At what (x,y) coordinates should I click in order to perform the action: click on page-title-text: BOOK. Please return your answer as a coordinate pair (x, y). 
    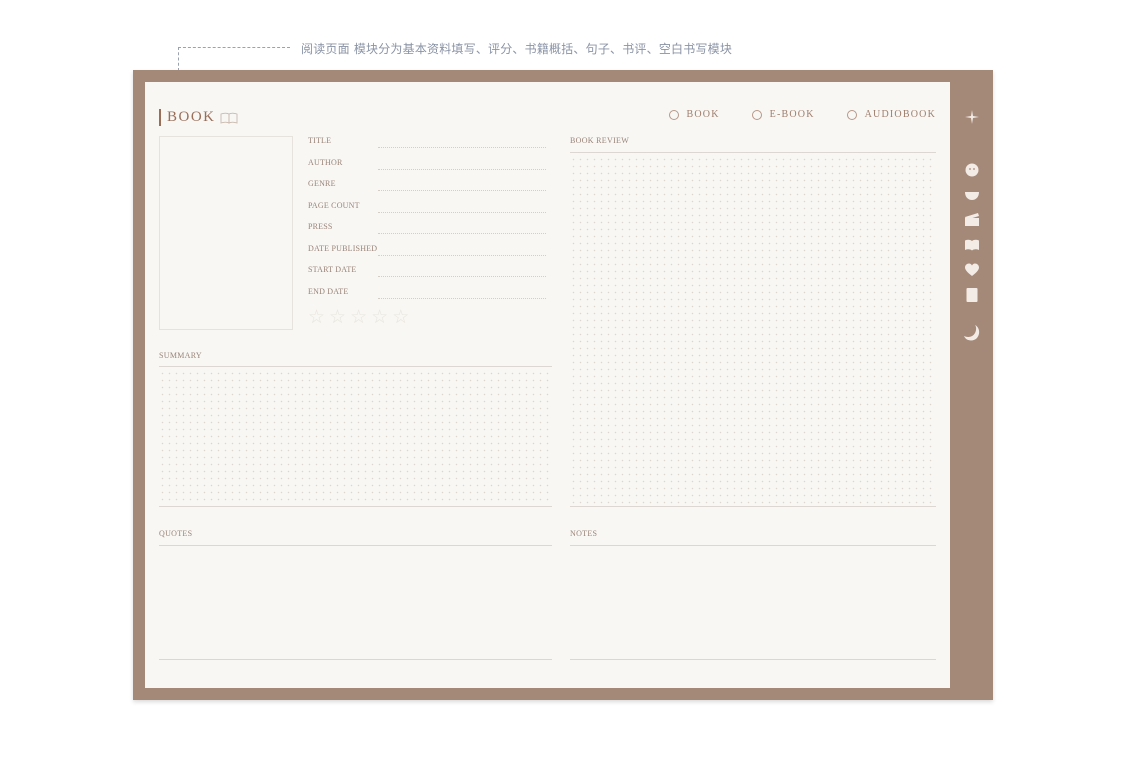
    Looking at the image, I should click on (191, 117).